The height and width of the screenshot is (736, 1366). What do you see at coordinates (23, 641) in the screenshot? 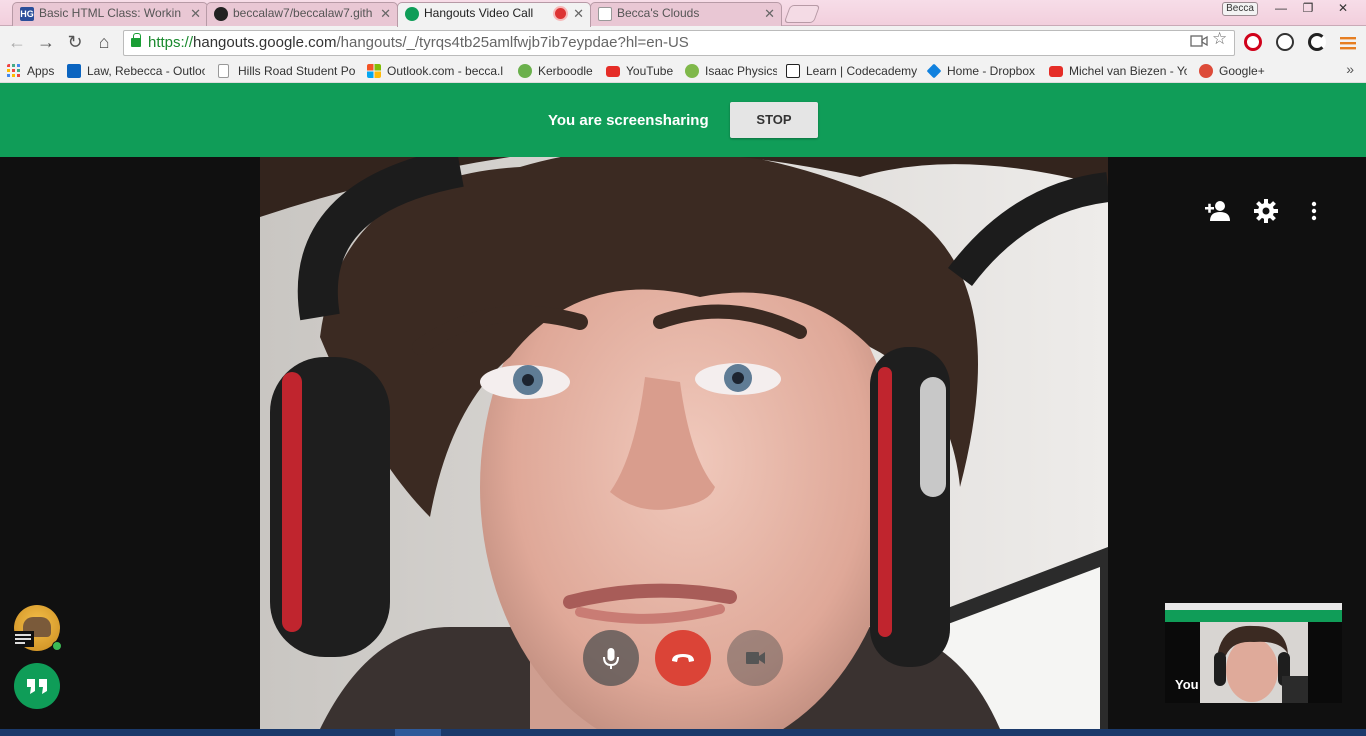
I see `chat-icon` at bounding box center [23, 641].